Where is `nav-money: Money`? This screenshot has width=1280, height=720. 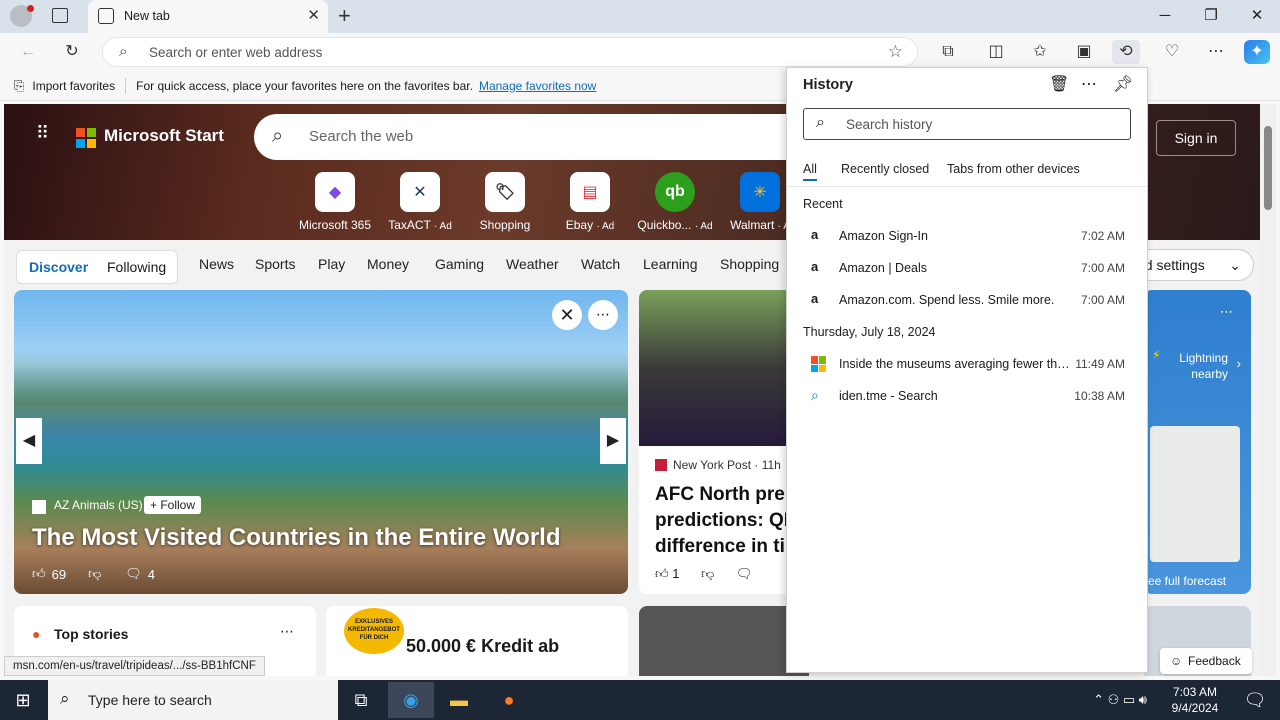
nav-money: Money is located at coordinates (388, 264).